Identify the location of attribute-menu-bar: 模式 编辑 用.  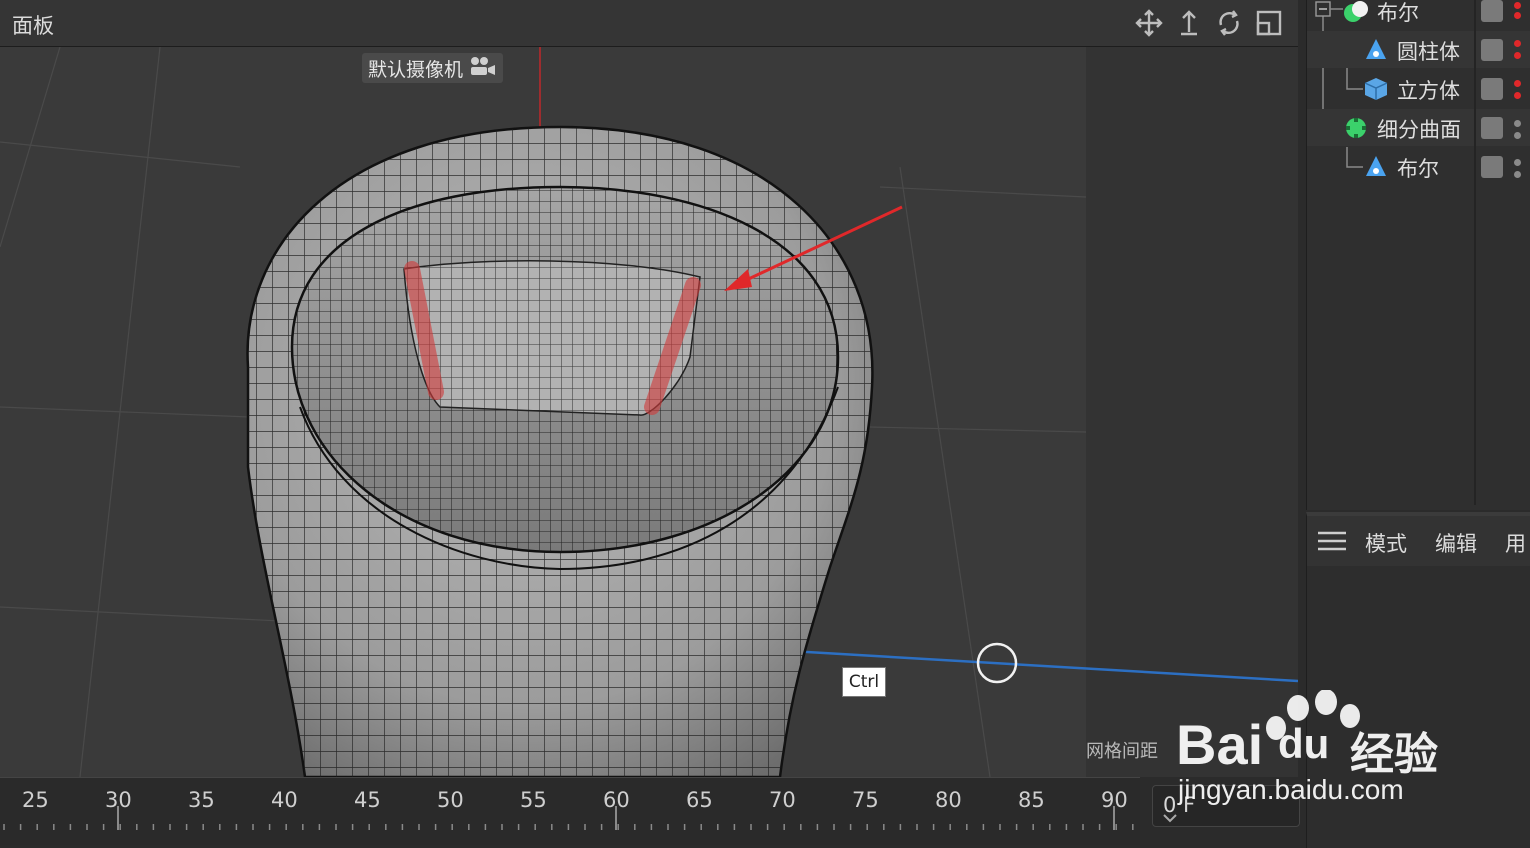
(1418, 541).